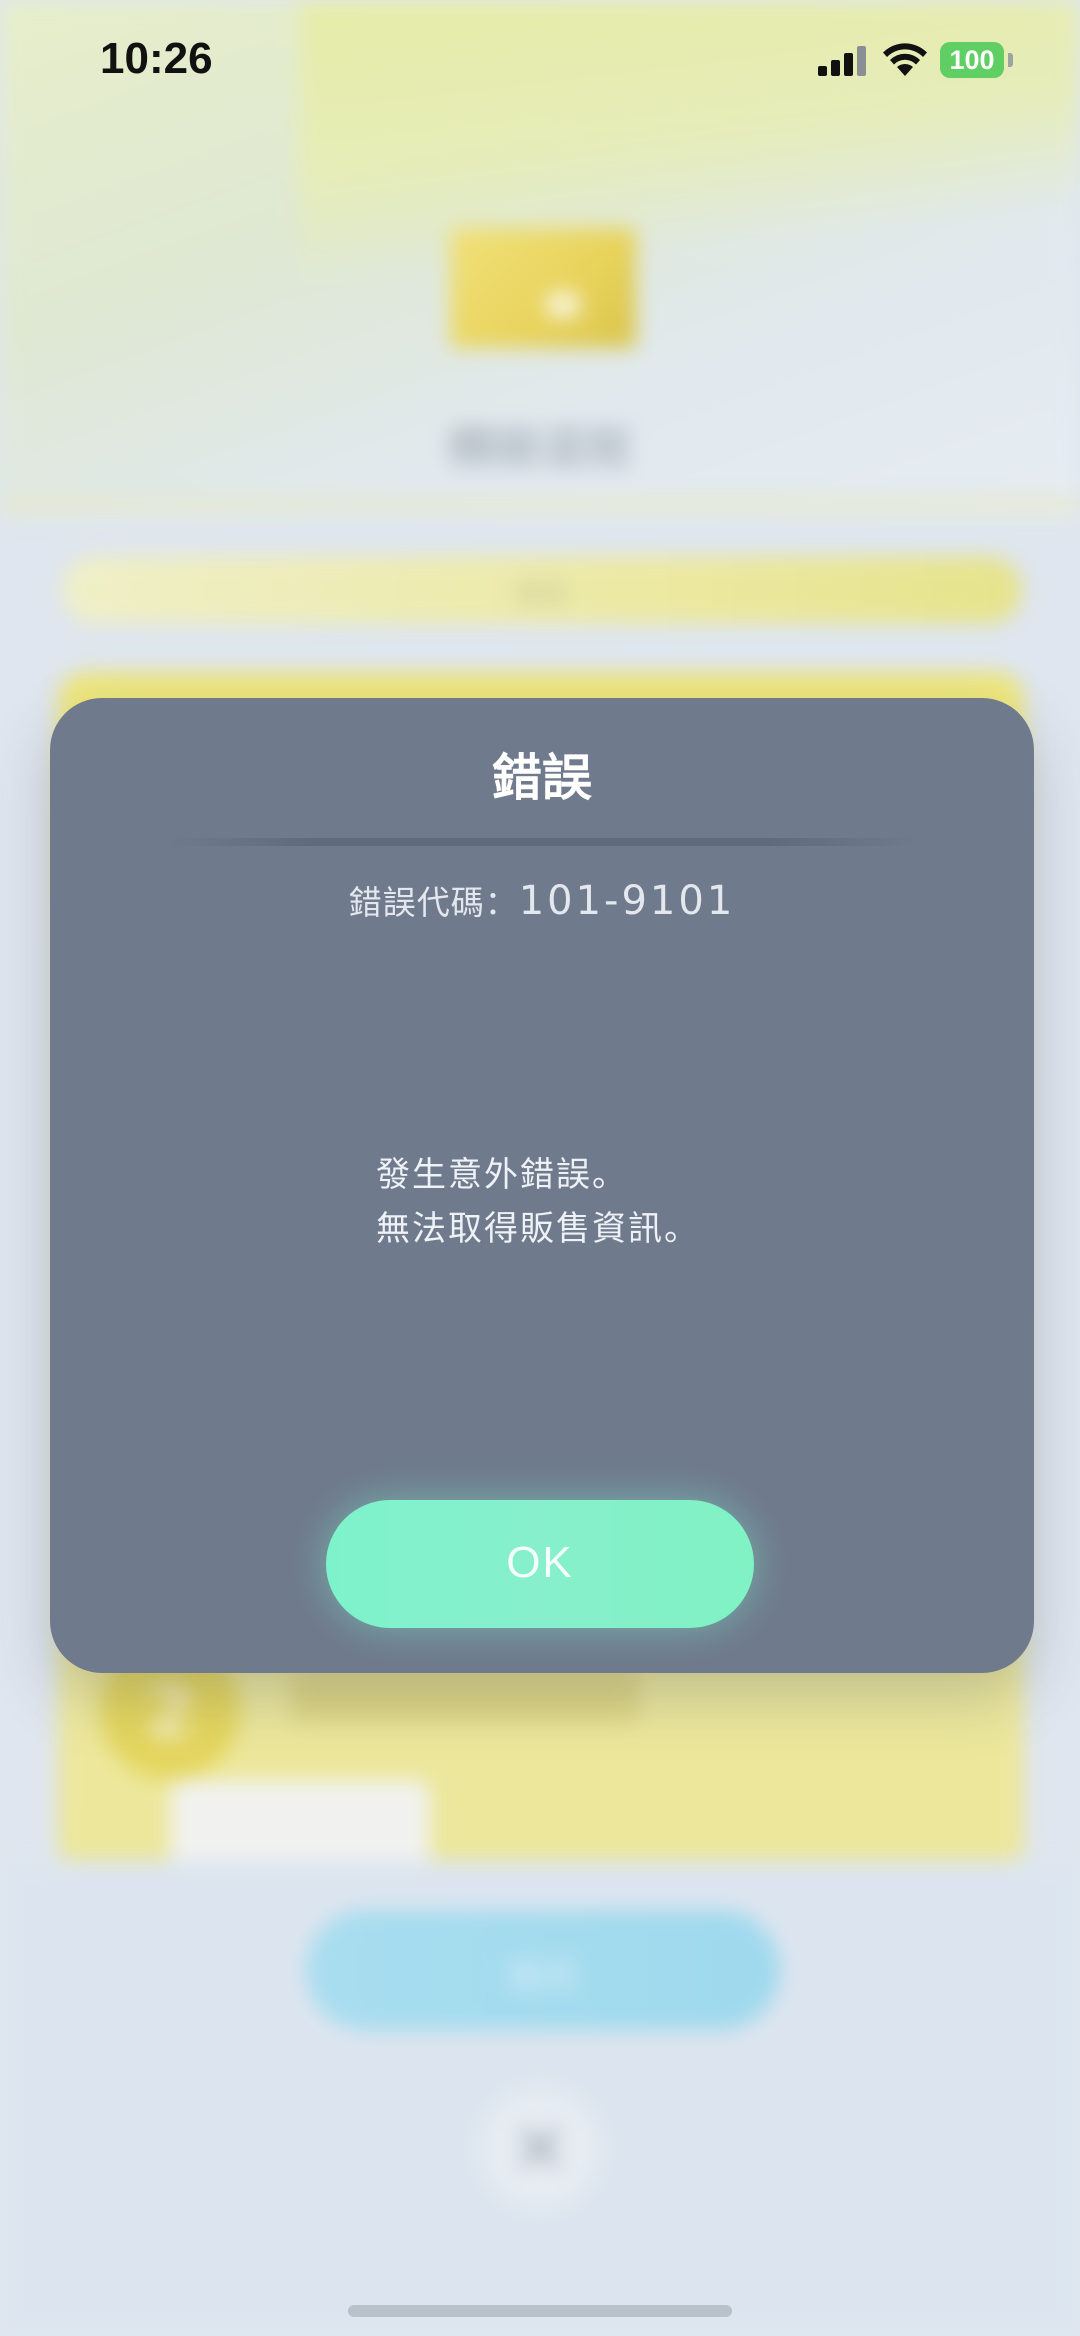 The height and width of the screenshot is (2336, 1080). I want to click on error-code-row: 錯誤代碼：101-9101, so click(542, 900).